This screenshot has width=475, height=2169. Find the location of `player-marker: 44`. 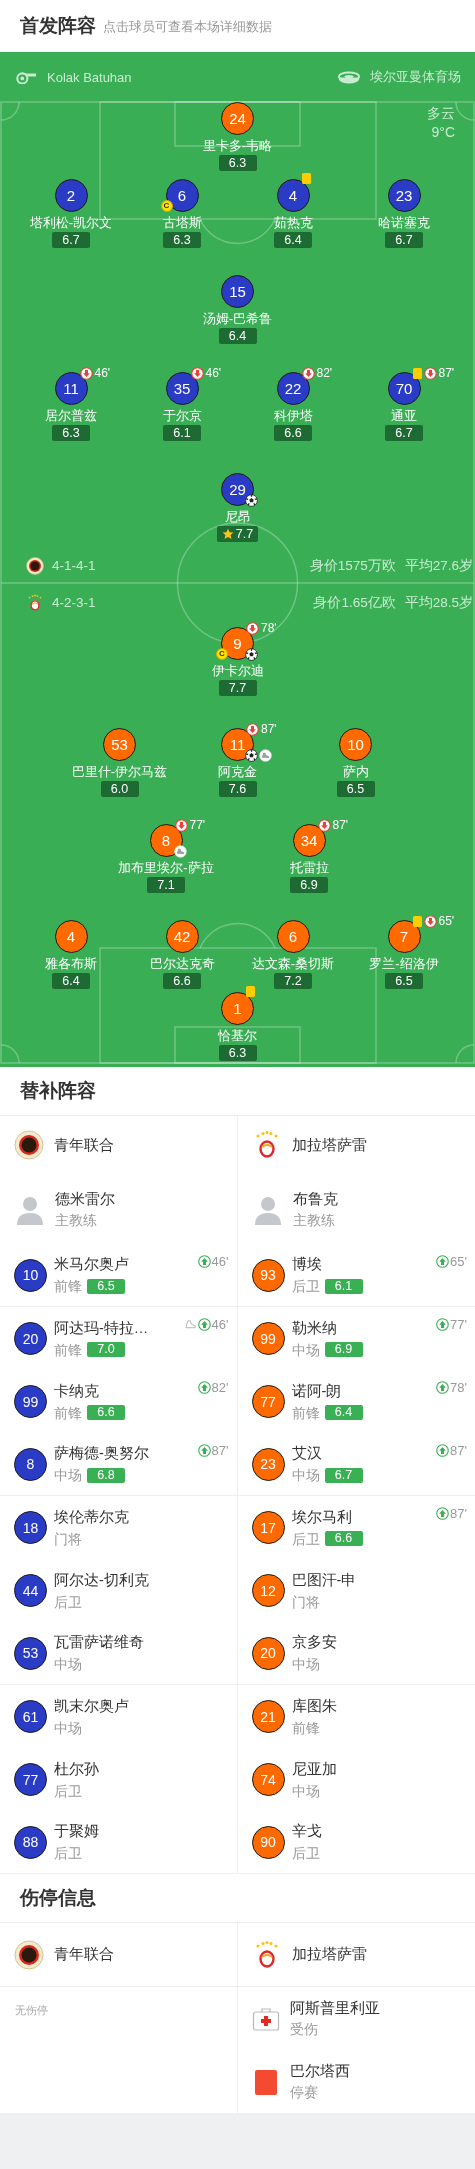

player-marker: 44 is located at coordinates (30, 1590).